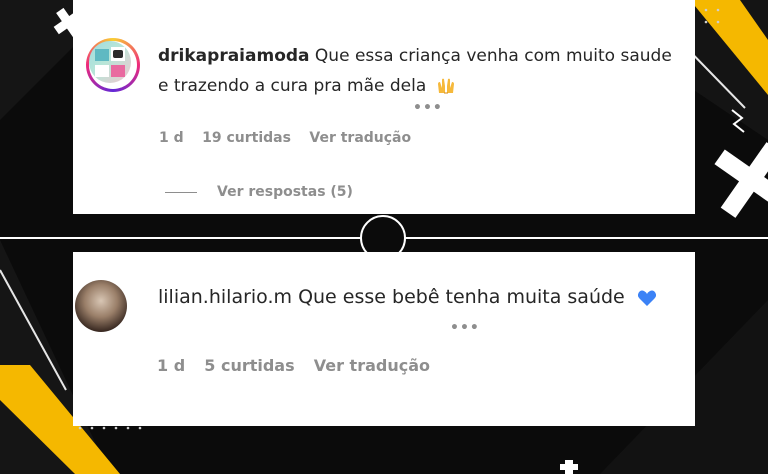  I want to click on likes-count: 19 curtidas, so click(246, 138).